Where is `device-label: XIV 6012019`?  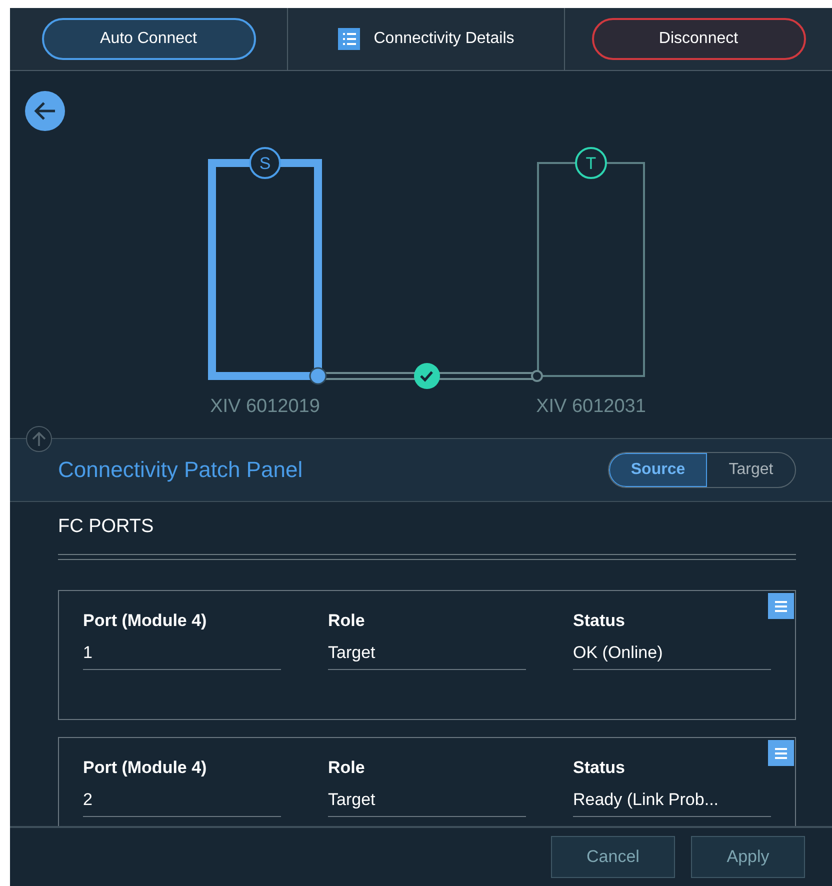
device-label: XIV 6012019 is located at coordinates (265, 406).